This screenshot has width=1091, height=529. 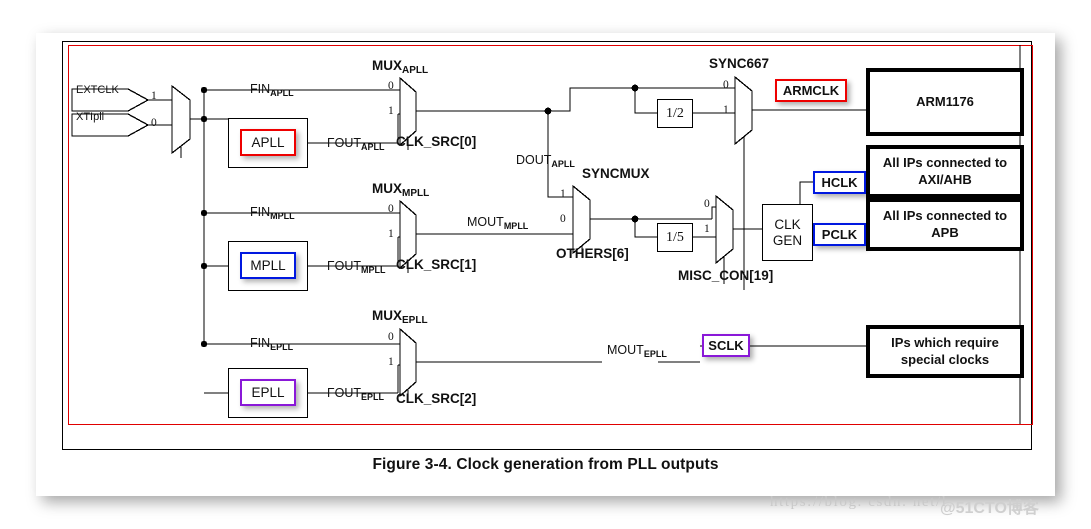 I want to click on mux-epll-in1: 1, so click(x=391, y=362).